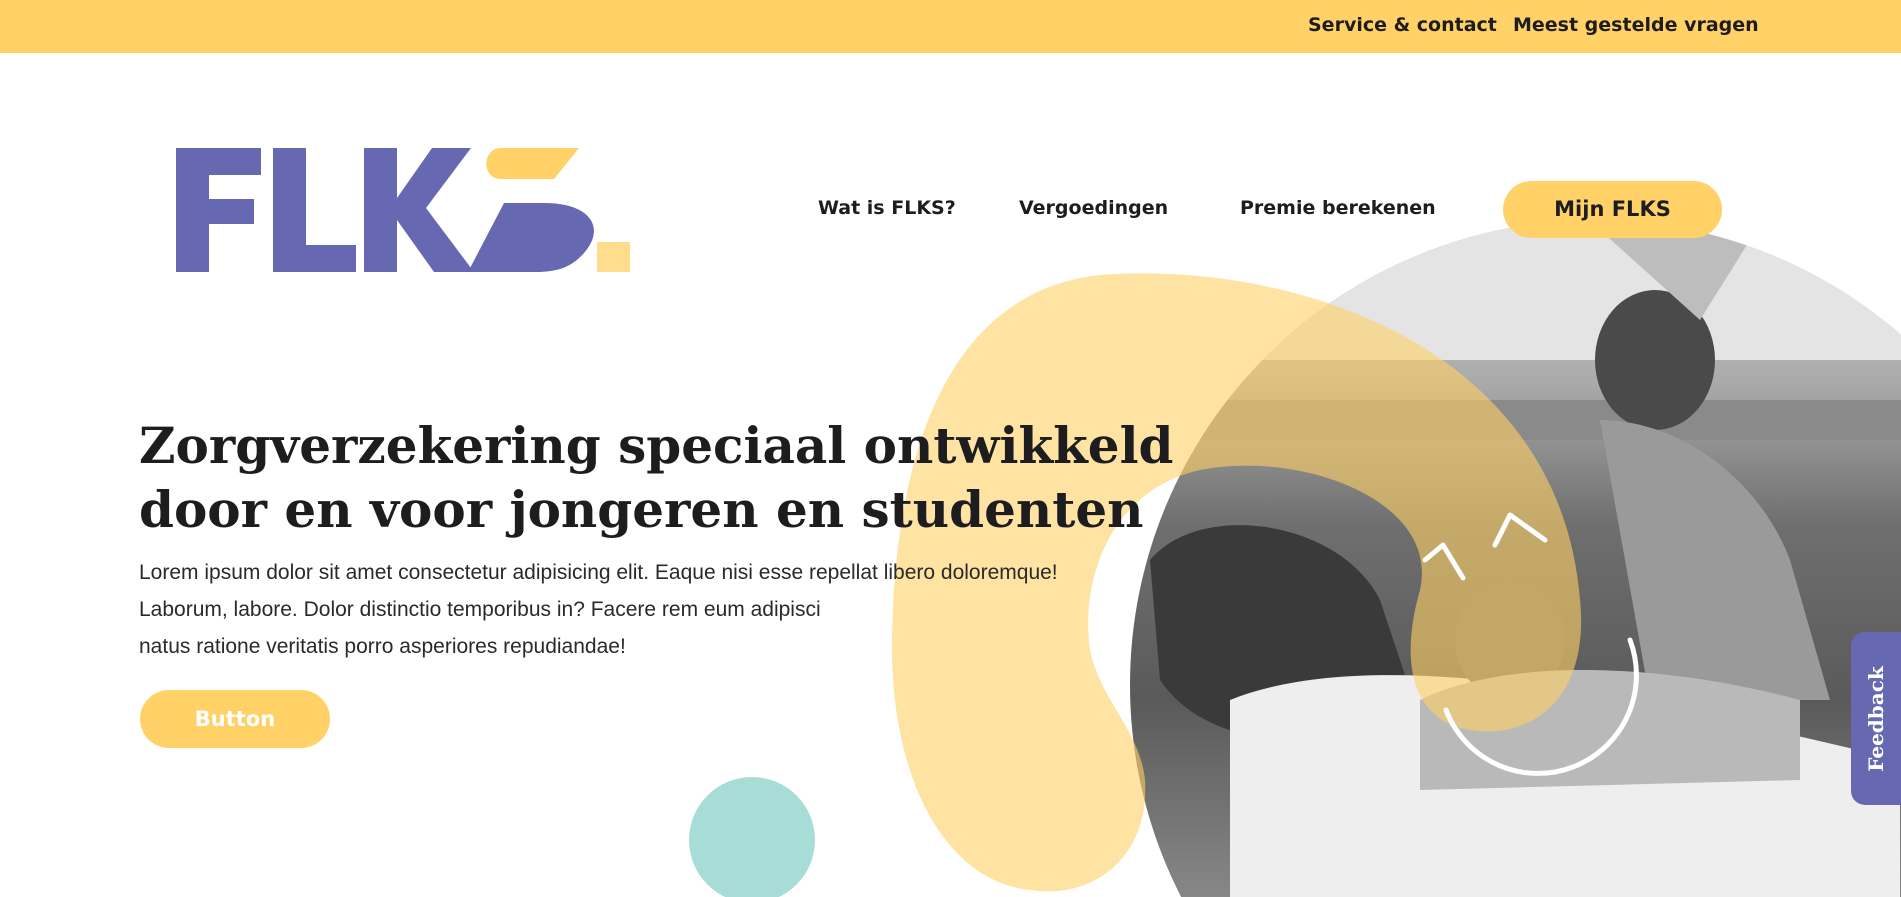 The height and width of the screenshot is (897, 1901). I want to click on nav-item-wat-is-flks: Wat is FLKS?, so click(887, 208).